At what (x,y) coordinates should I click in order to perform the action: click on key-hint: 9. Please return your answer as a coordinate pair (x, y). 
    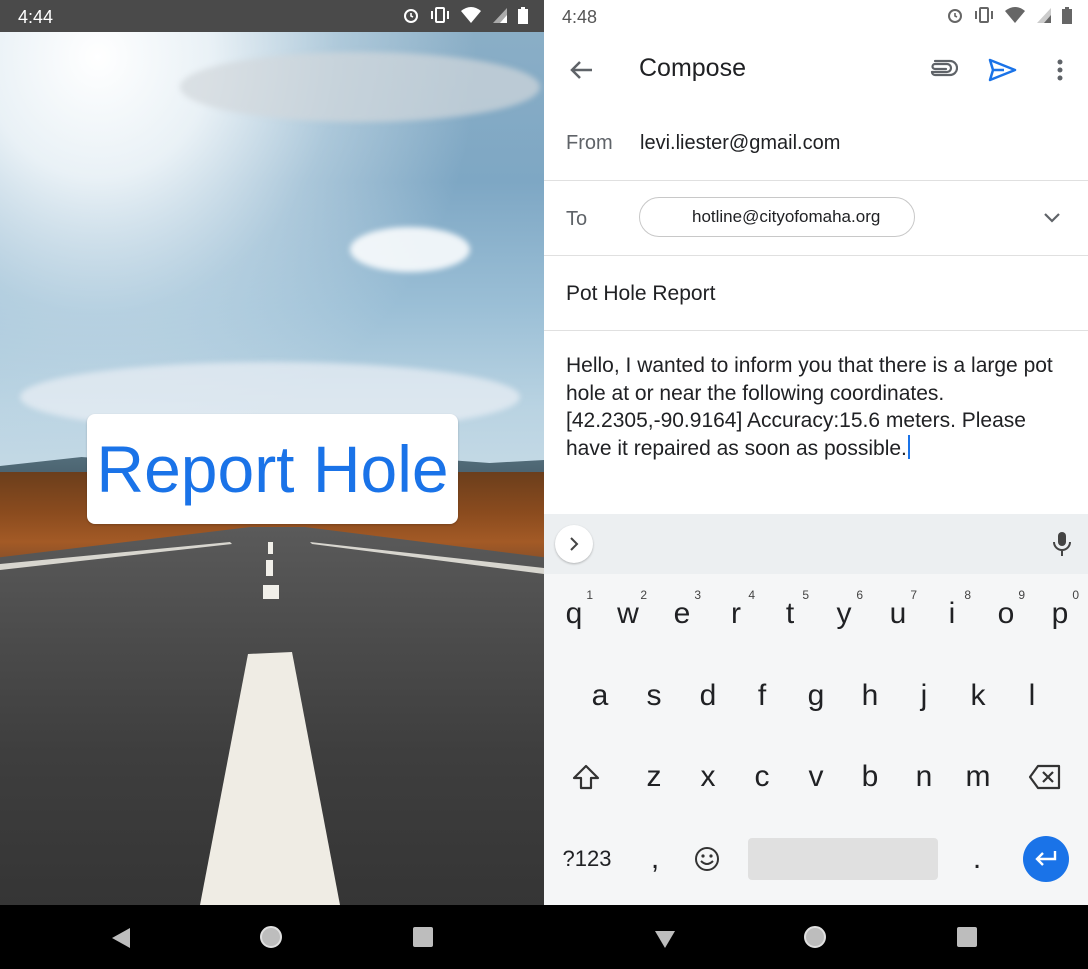
    Looking at the image, I should click on (1021, 595).